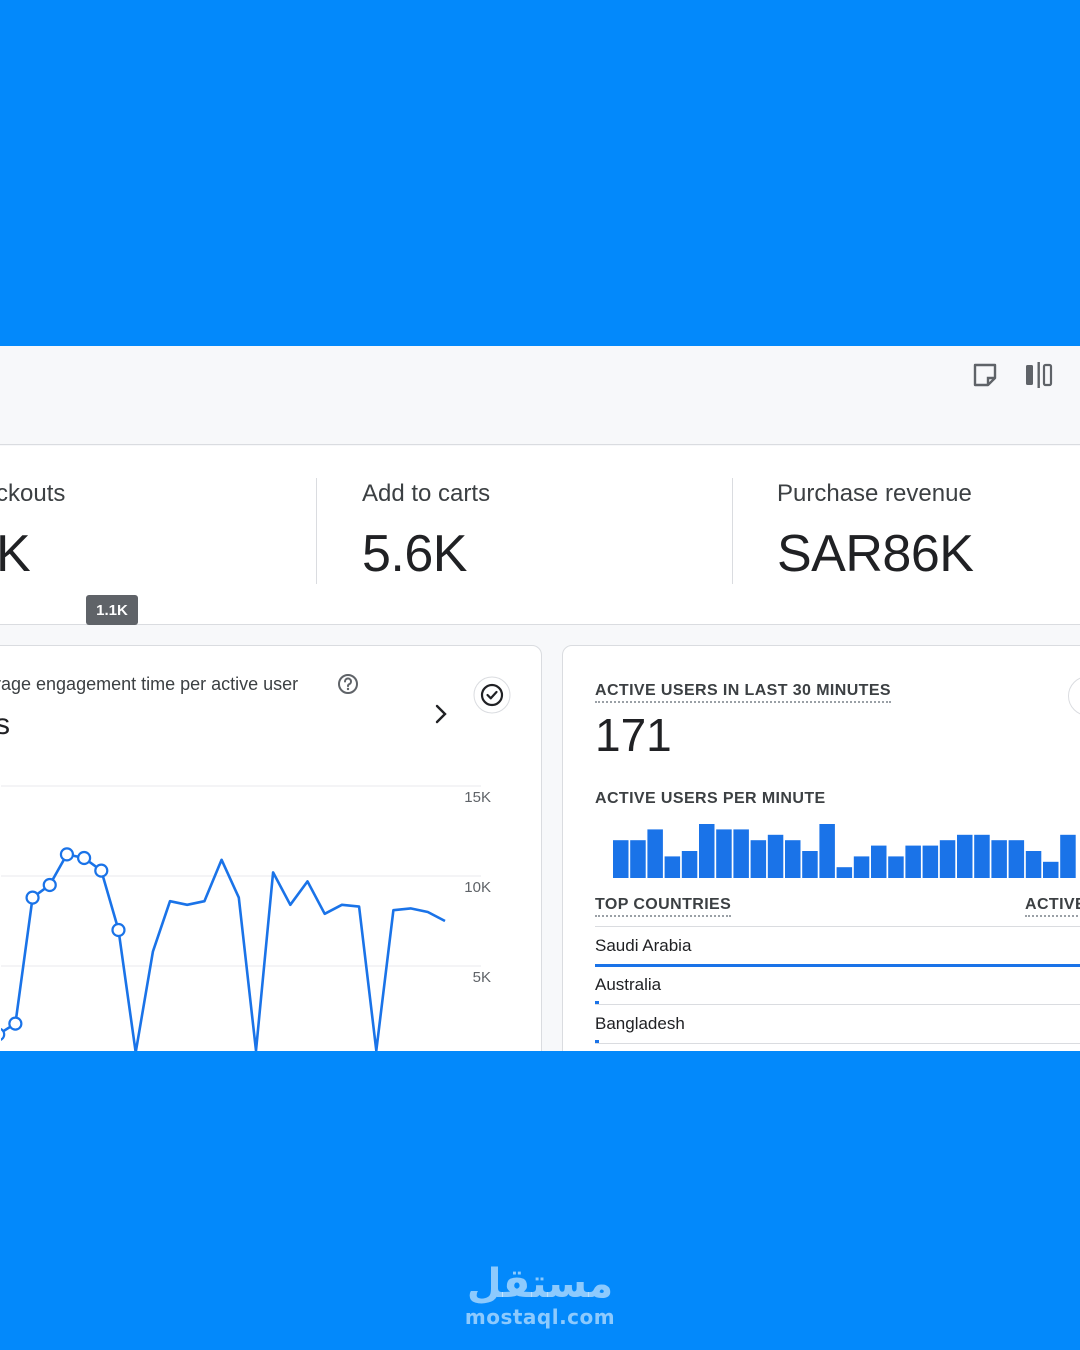 This screenshot has height=1350, width=1080. What do you see at coordinates (875, 554) in the screenshot?
I see `kpi-value: SAR86K` at bounding box center [875, 554].